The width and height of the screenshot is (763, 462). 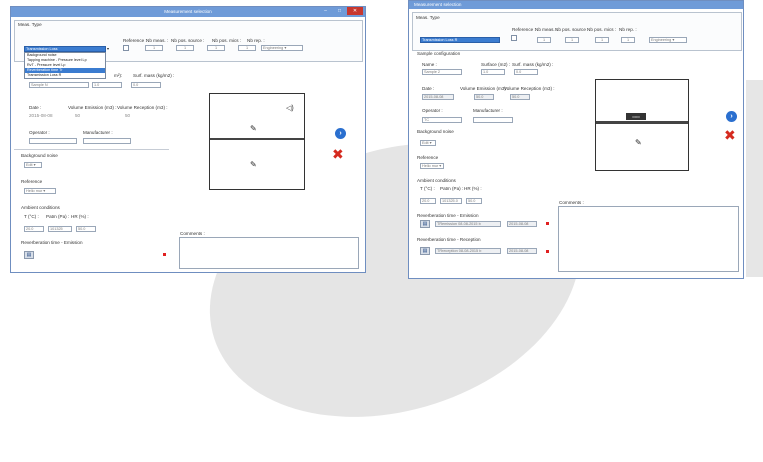 I want to click on date-input: 2015-08-08, so click(x=438, y=97).